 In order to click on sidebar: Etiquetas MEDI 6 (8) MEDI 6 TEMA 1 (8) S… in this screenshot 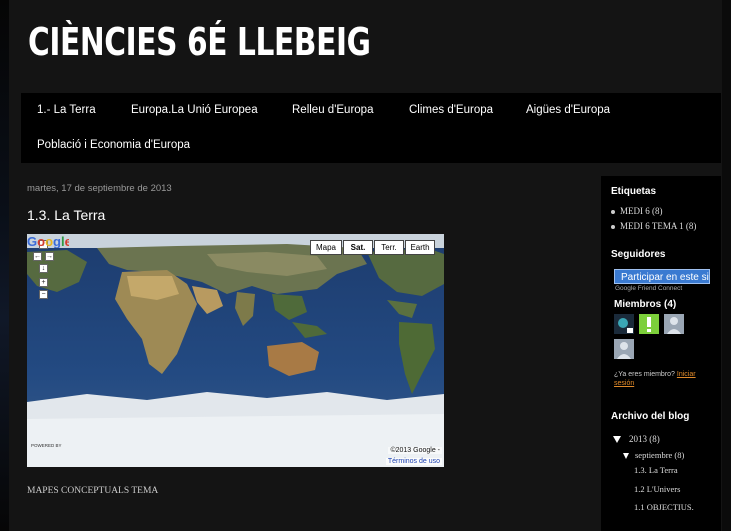, I will do `click(661, 353)`.